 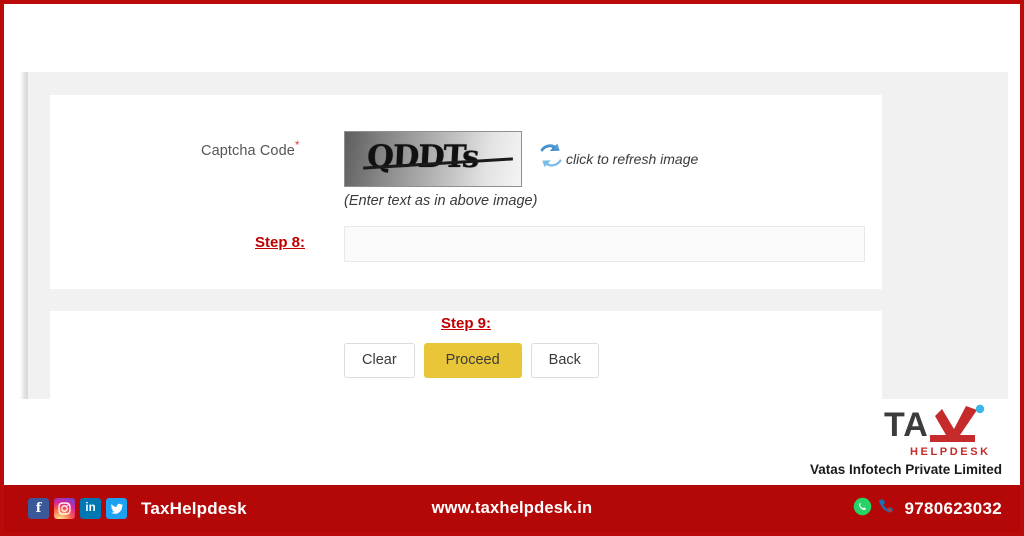 I want to click on step-9-label: Step 9:, so click(x=466, y=323).